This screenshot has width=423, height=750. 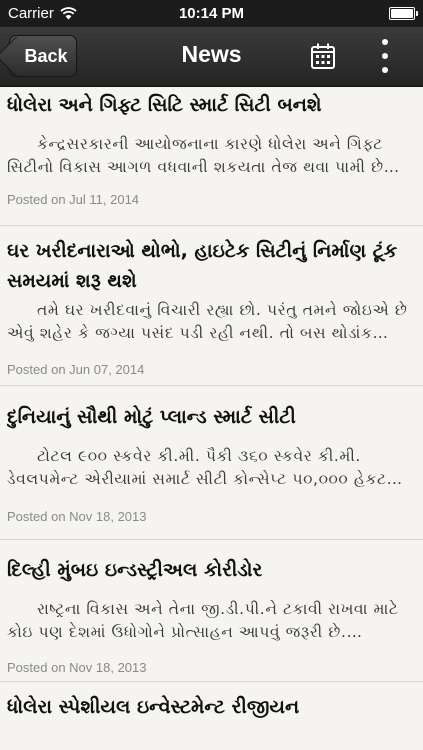 I want to click on news-title: ધોલેરા અને ગિફ્ટ સિટિ સ્માર્ટ સિટી બનશે, so click(x=164, y=105).